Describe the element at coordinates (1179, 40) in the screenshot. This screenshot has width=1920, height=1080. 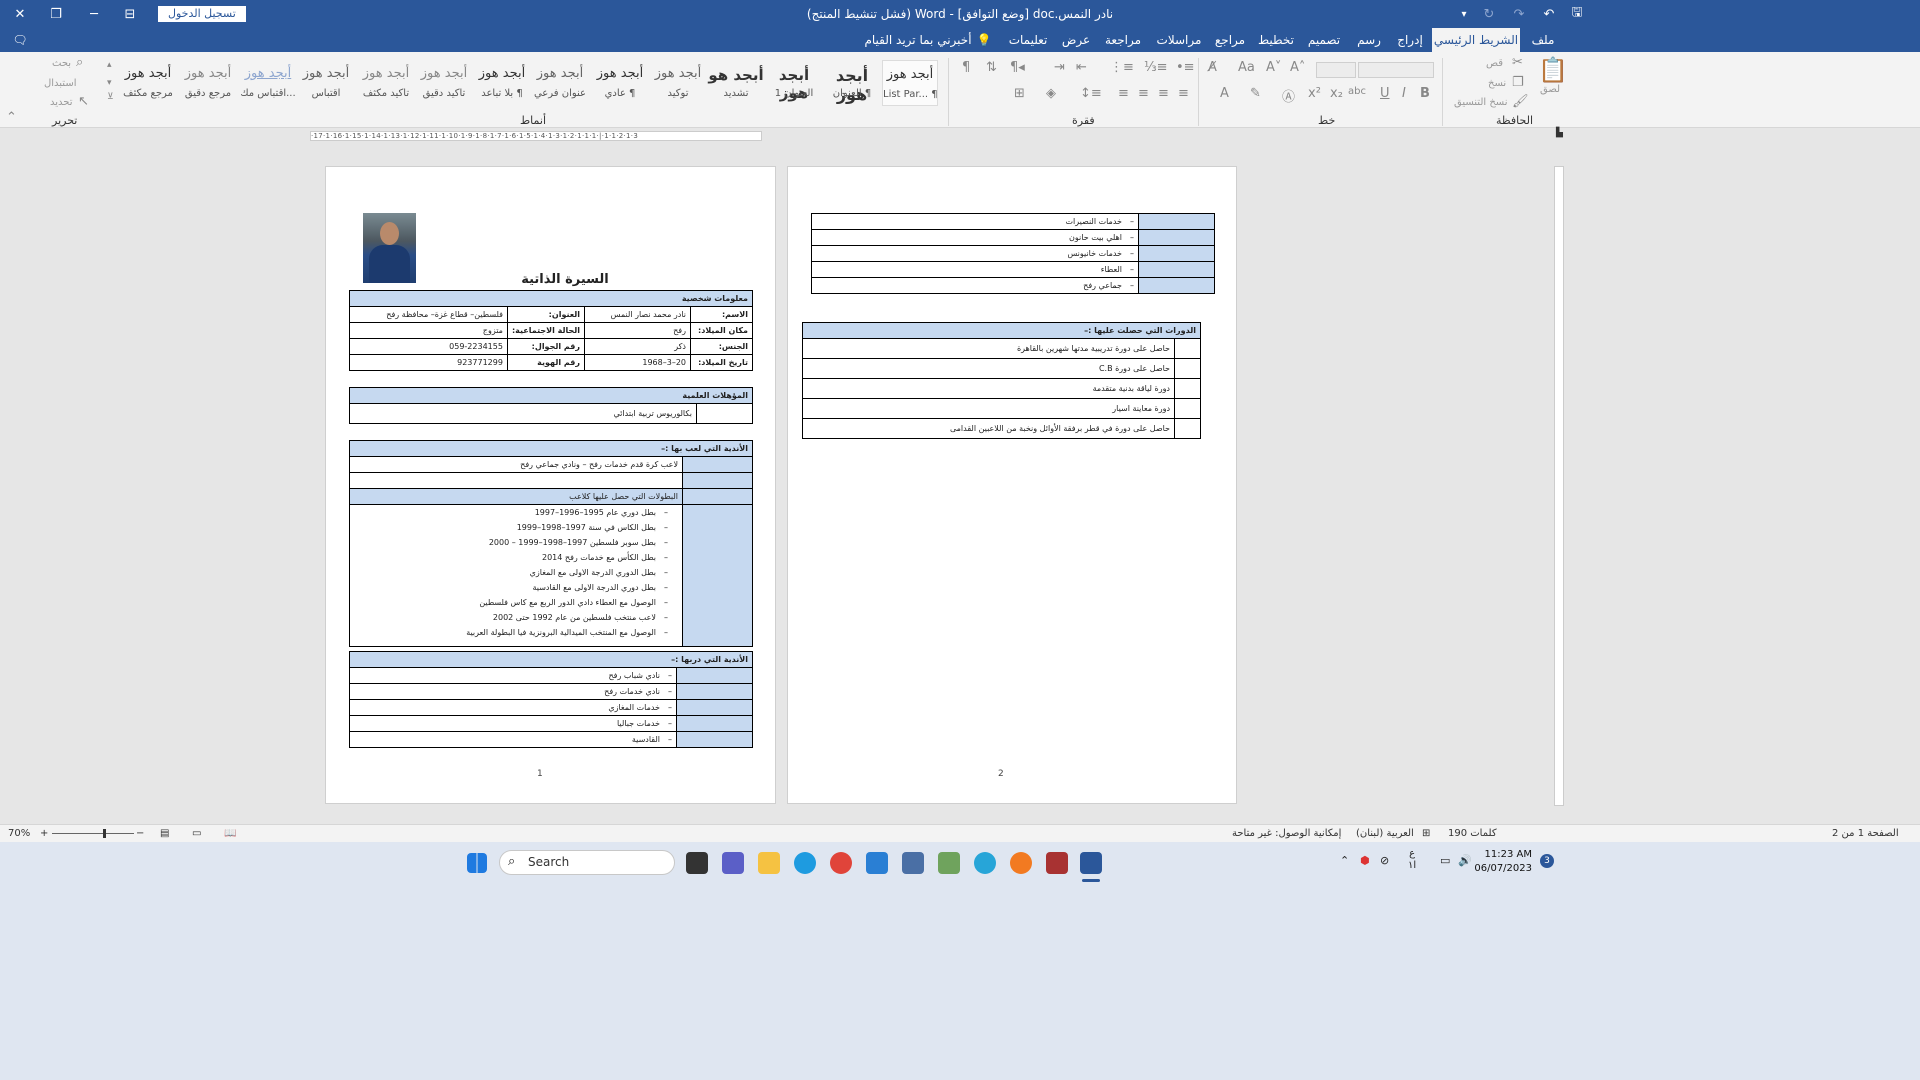
I see `tab-mailings: مراسلات` at that location.